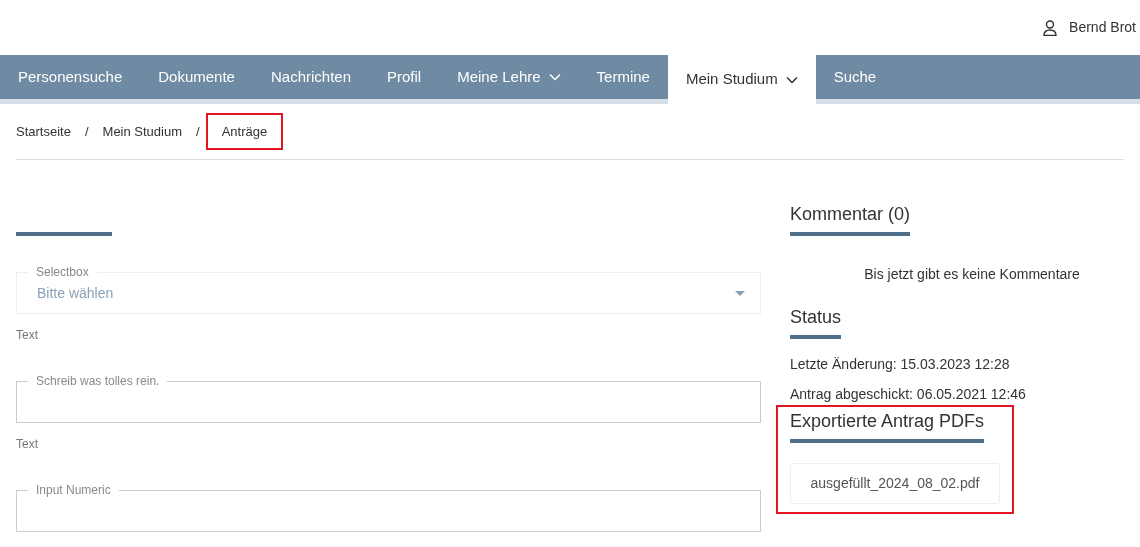 The width and height of the screenshot is (1140, 547). Describe the element at coordinates (196, 77) in the screenshot. I see `nav-tab: Dokumente` at that location.